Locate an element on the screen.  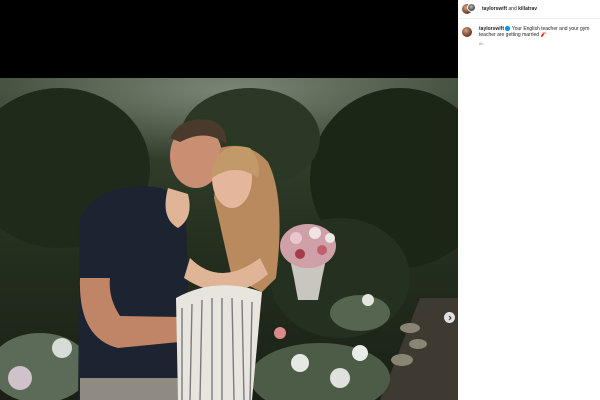
post-header-usernames: taylorswift and killatrav is located at coordinates (509, 9).